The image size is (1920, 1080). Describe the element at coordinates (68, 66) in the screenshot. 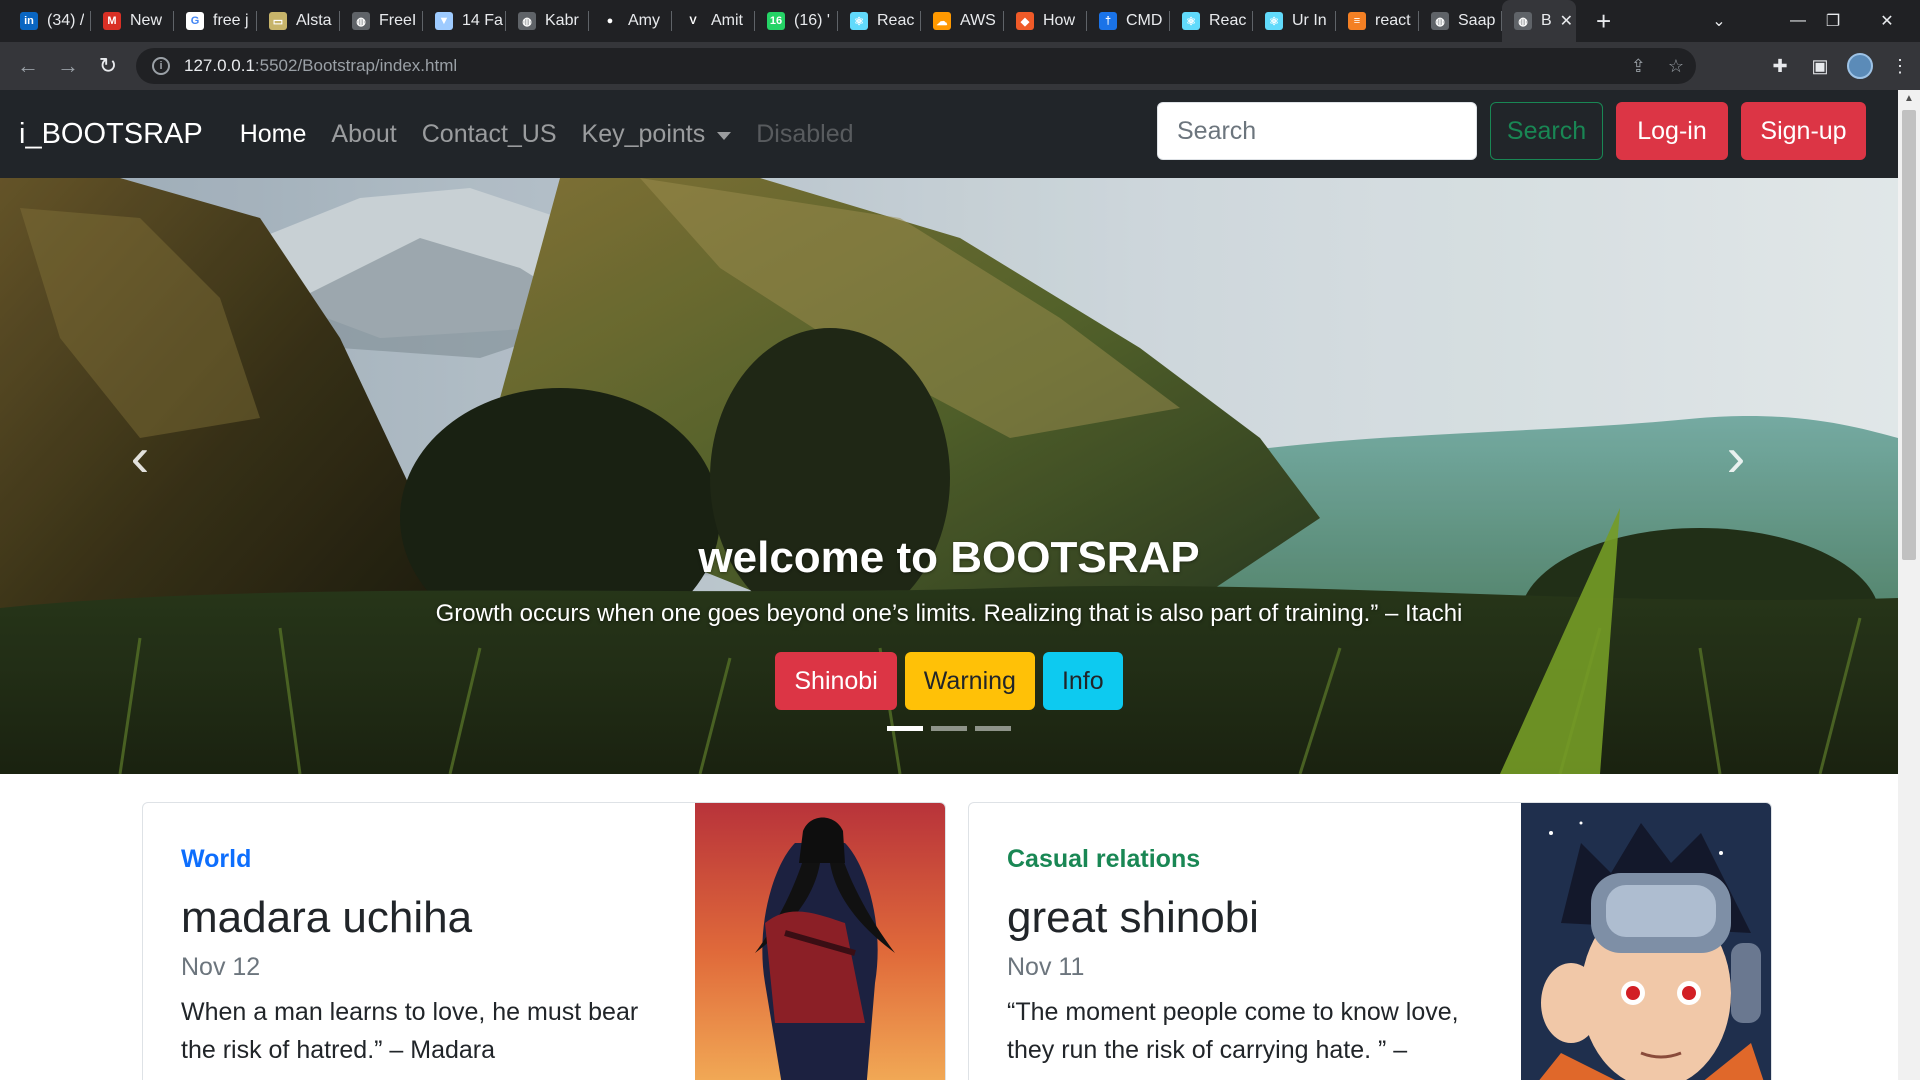

I see `forward-icon: →` at that location.